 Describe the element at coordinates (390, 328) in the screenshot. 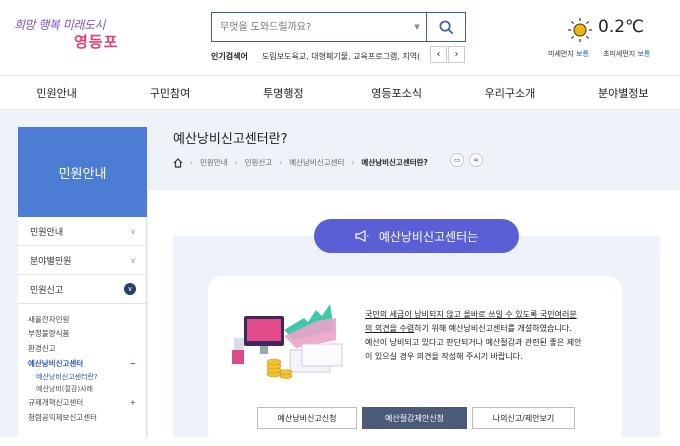

I see `desc-line-2-ul: 의 의견을 수렴` at that location.